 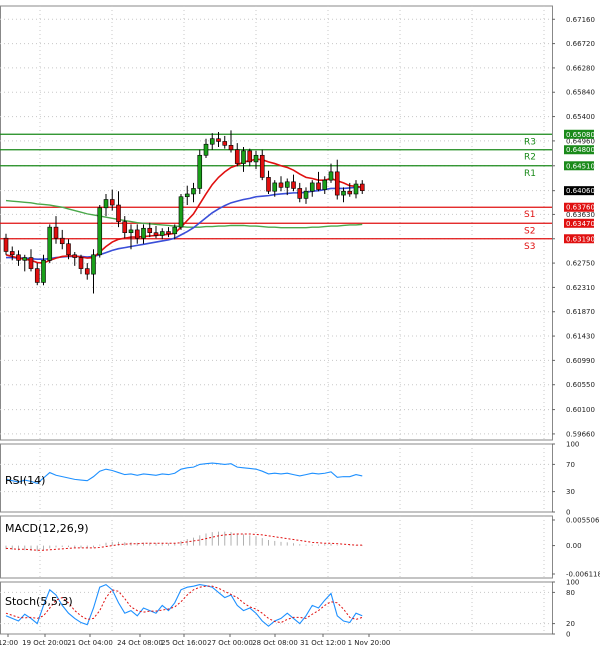 What do you see at coordinates (45, 643) in the screenshot?
I see `time-tick-label: 19 Oct 20:00` at bounding box center [45, 643].